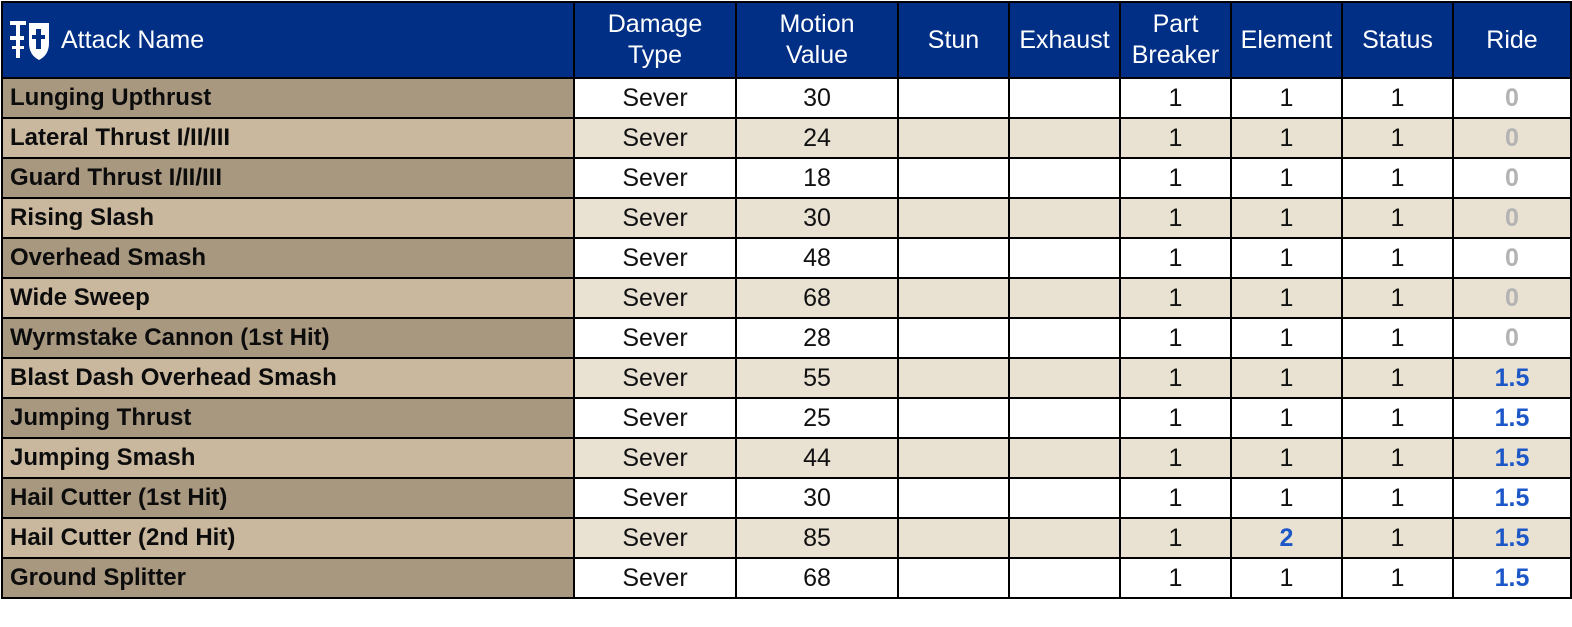 This screenshot has height=627, width=1572. Describe the element at coordinates (29, 40) in the screenshot. I see `lance-shield-icon` at that location.